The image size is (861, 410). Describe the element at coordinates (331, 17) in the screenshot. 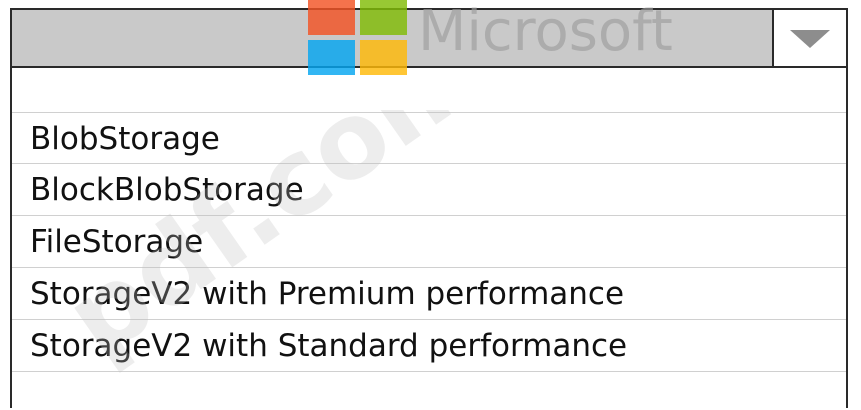

I see `logo-square-red` at that location.